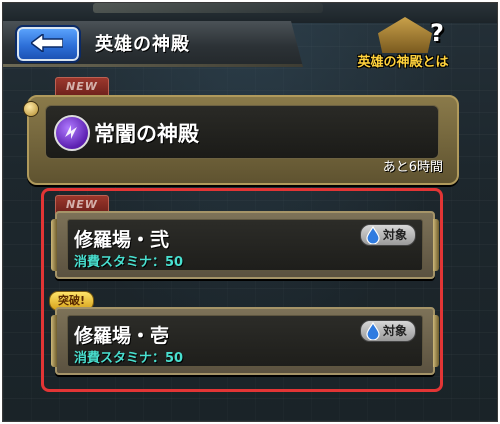 The width and height of the screenshot is (500, 424). What do you see at coordinates (146, 134) in the screenshot?
I see `temple-name: 常闇の神殿` at bounding box center [146, 134].